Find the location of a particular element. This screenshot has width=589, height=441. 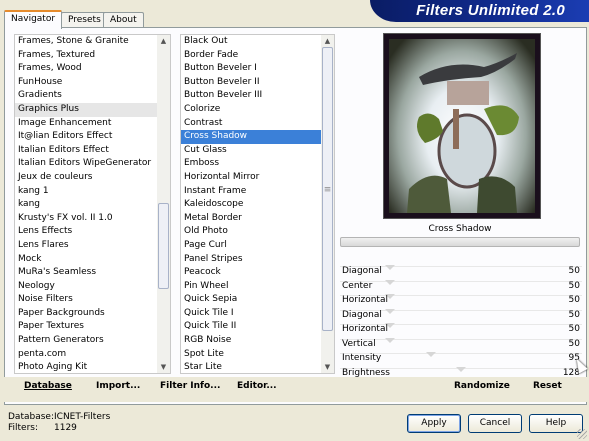

resize-grip-icon is located at coordinates (582, 434).